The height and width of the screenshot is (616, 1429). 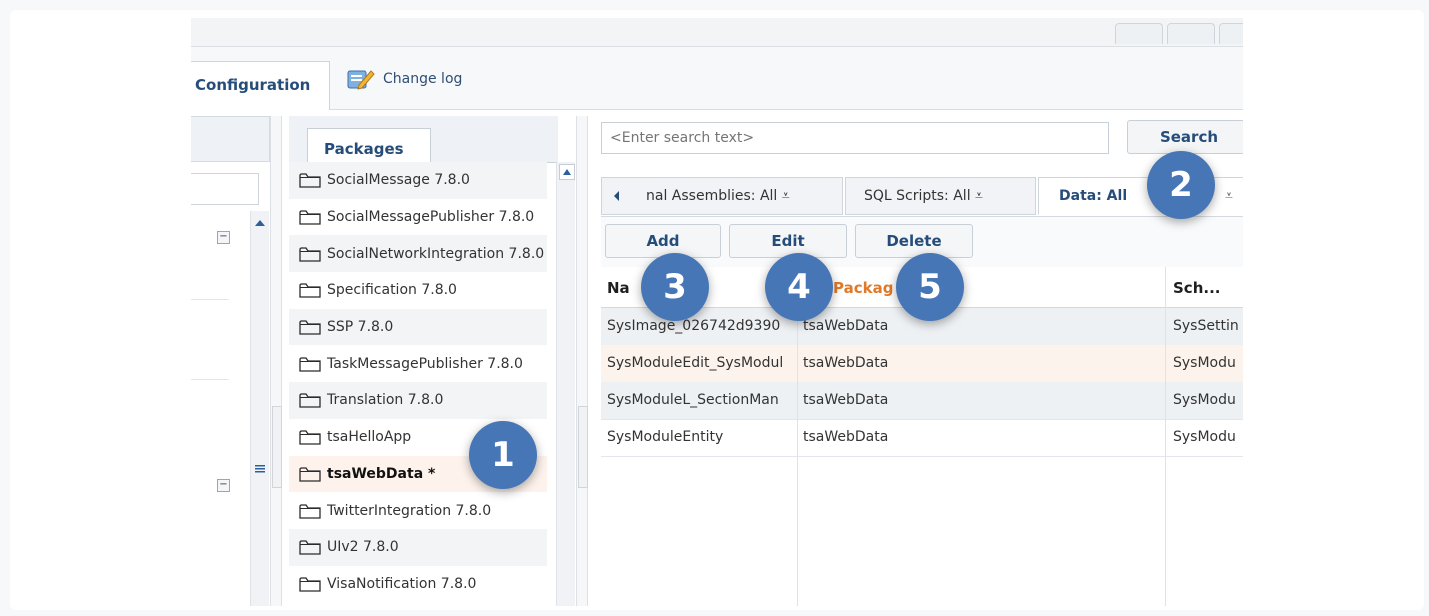 I want to click on tab-configuration: Configuration, so click(x=260, y=85).